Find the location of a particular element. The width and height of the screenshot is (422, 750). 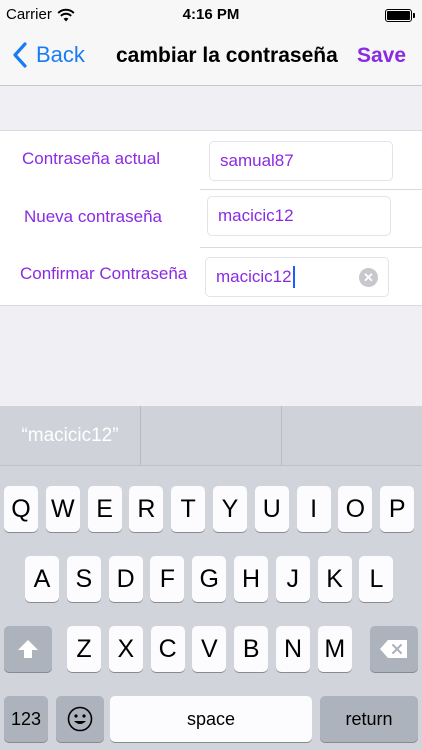

status-time: 4:16 PM is located at coordinates (211, 14).